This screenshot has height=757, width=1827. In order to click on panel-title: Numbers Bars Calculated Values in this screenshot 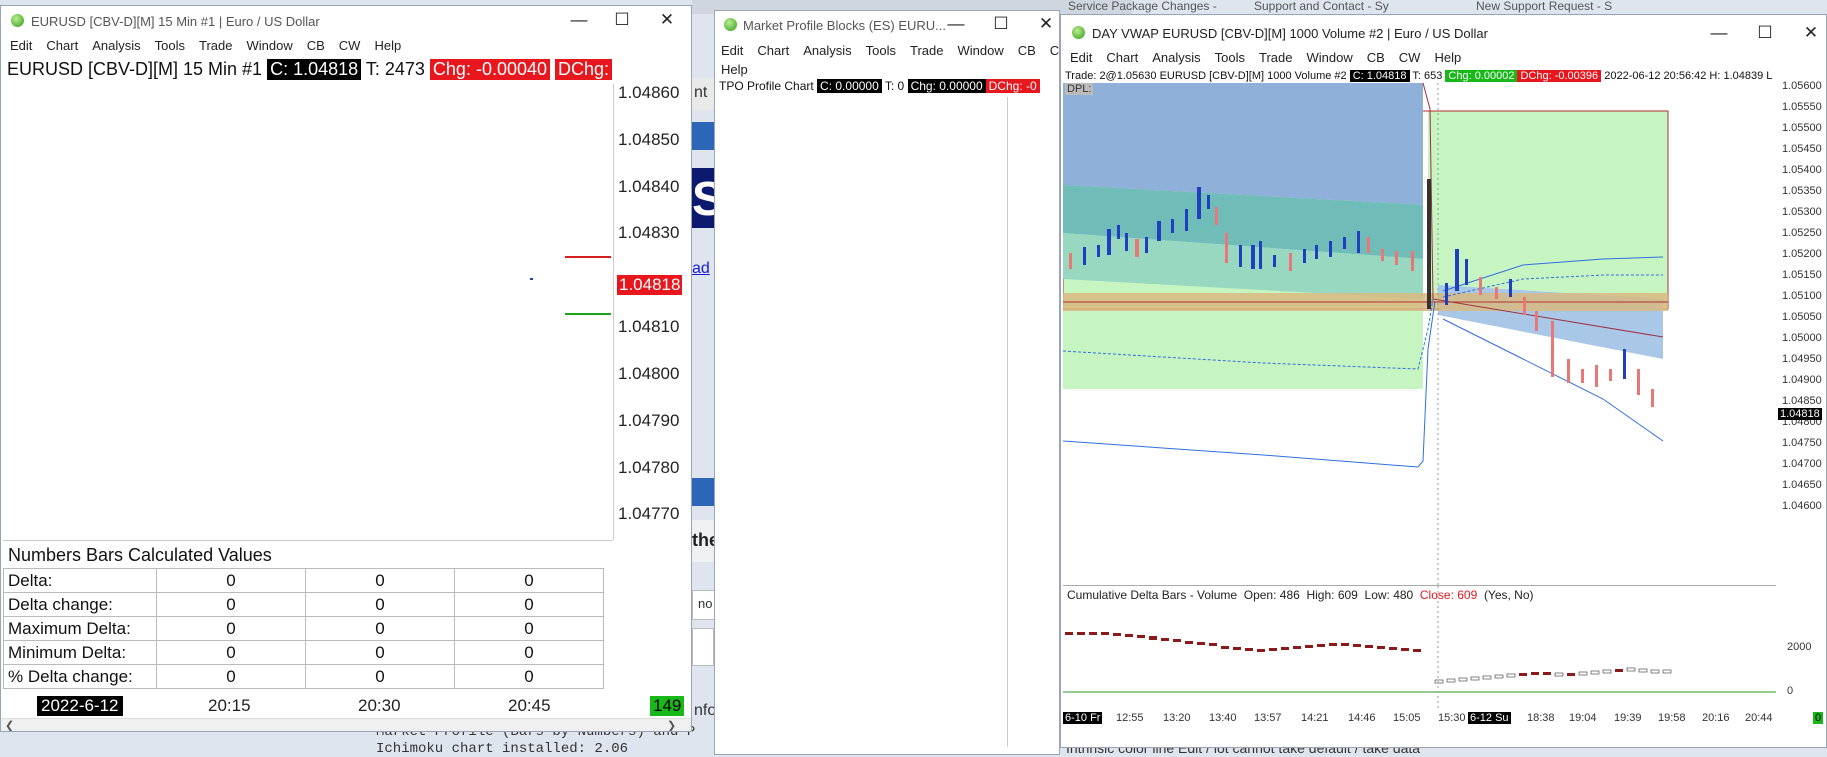, I will do `click(140, 555)`.